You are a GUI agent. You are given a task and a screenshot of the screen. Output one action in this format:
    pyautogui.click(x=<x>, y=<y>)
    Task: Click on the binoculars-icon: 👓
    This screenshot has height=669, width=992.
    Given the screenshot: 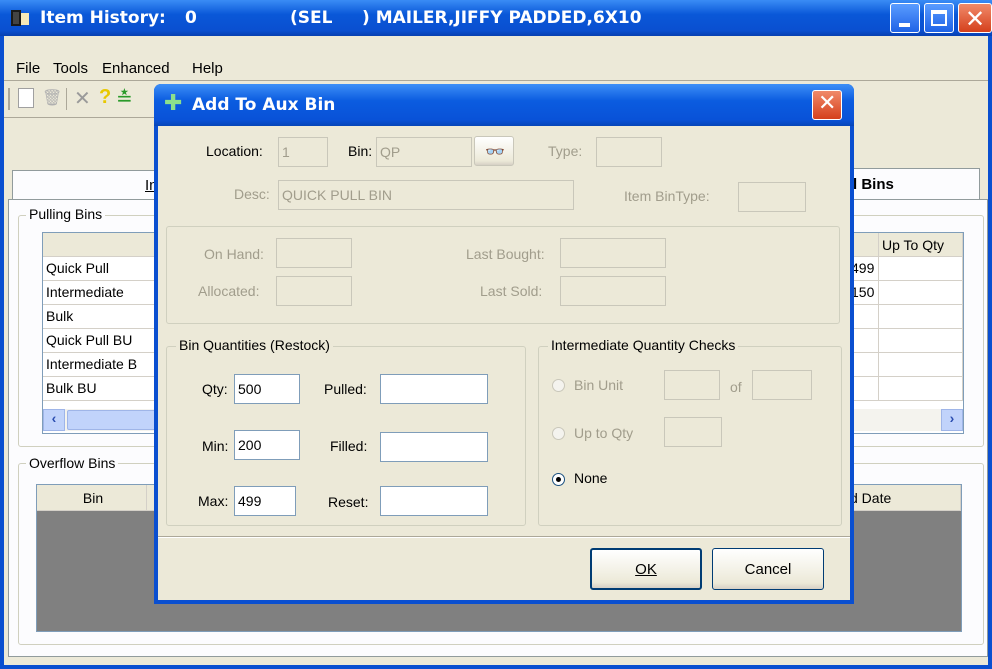 What is the action you would take?
    pyautogui.click(x=495, y=152)
    